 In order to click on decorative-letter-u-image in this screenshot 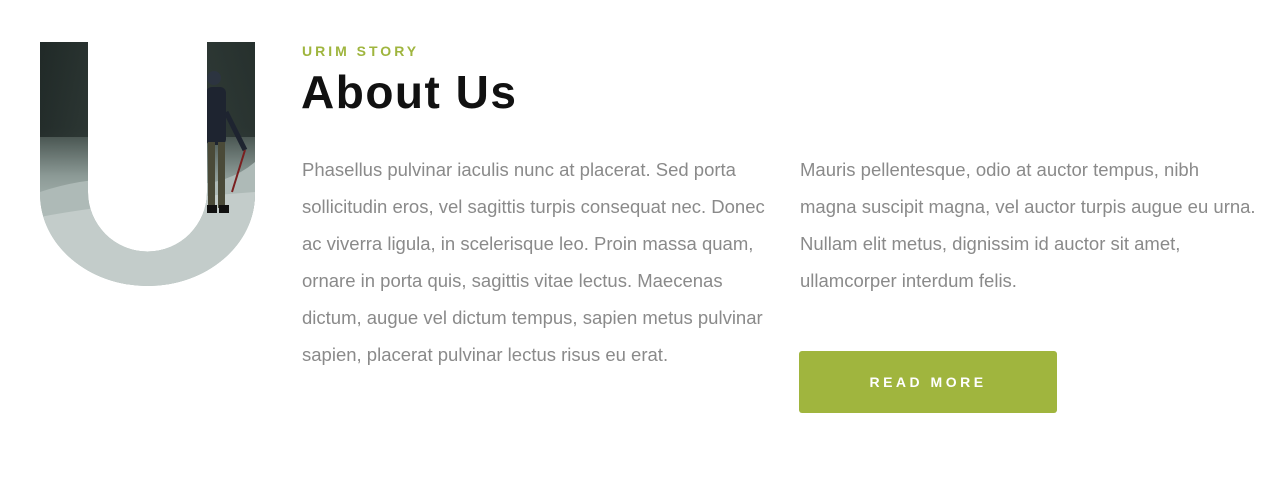, I will do `click(147, 164)`.